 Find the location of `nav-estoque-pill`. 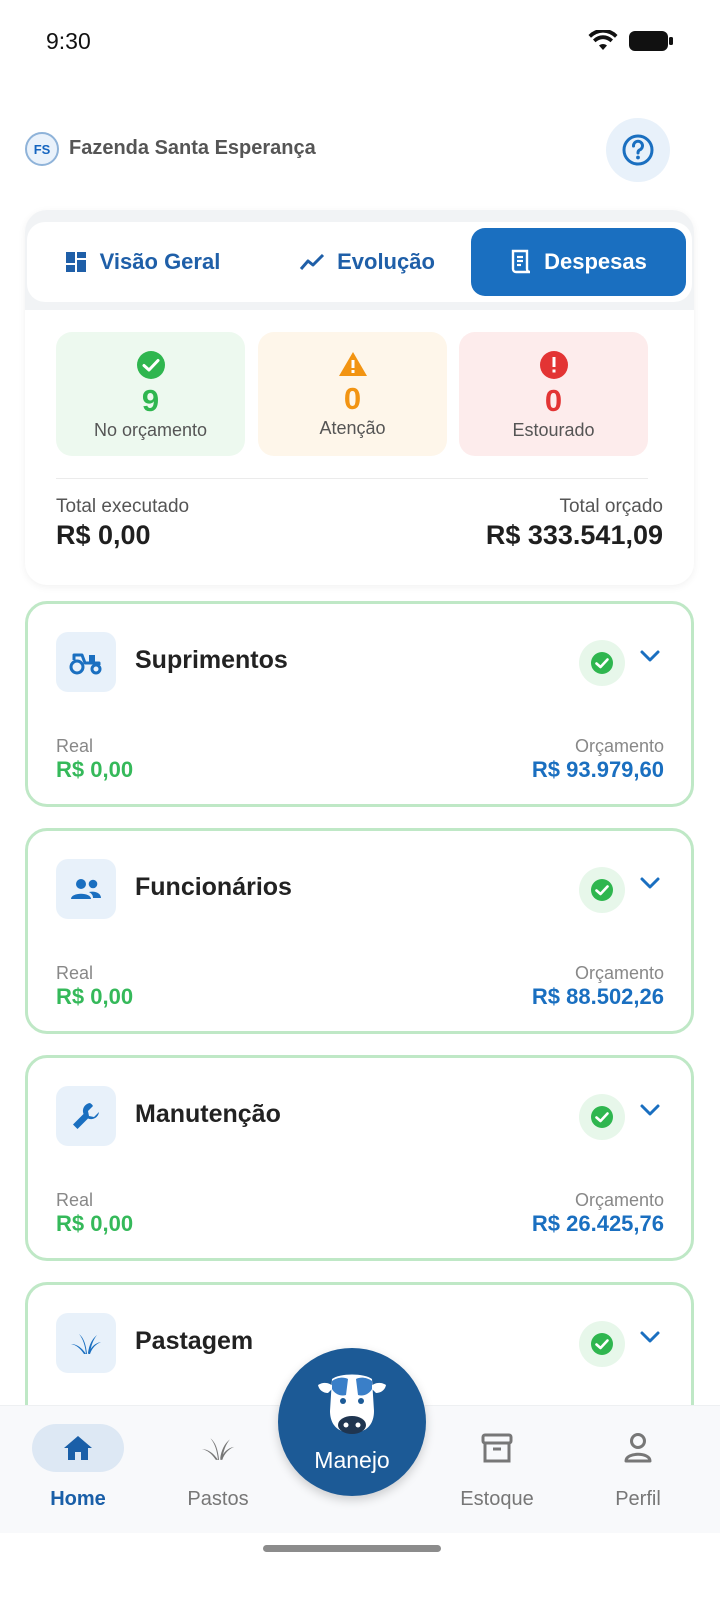

nav-estoque-pill is located at coordinates (497, 1448).